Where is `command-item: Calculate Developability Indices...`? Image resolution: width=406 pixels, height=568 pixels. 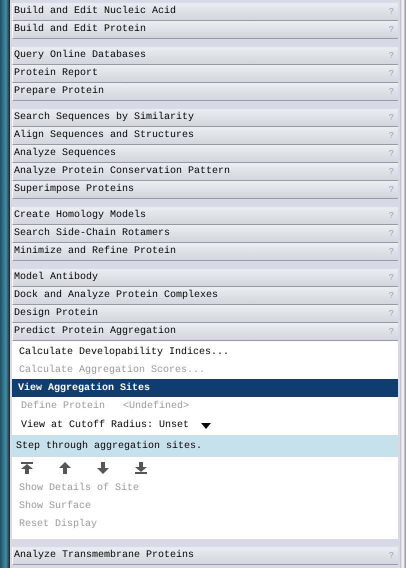
command-item: Calculate Developability Indices... is located at coordinates (205, 352).